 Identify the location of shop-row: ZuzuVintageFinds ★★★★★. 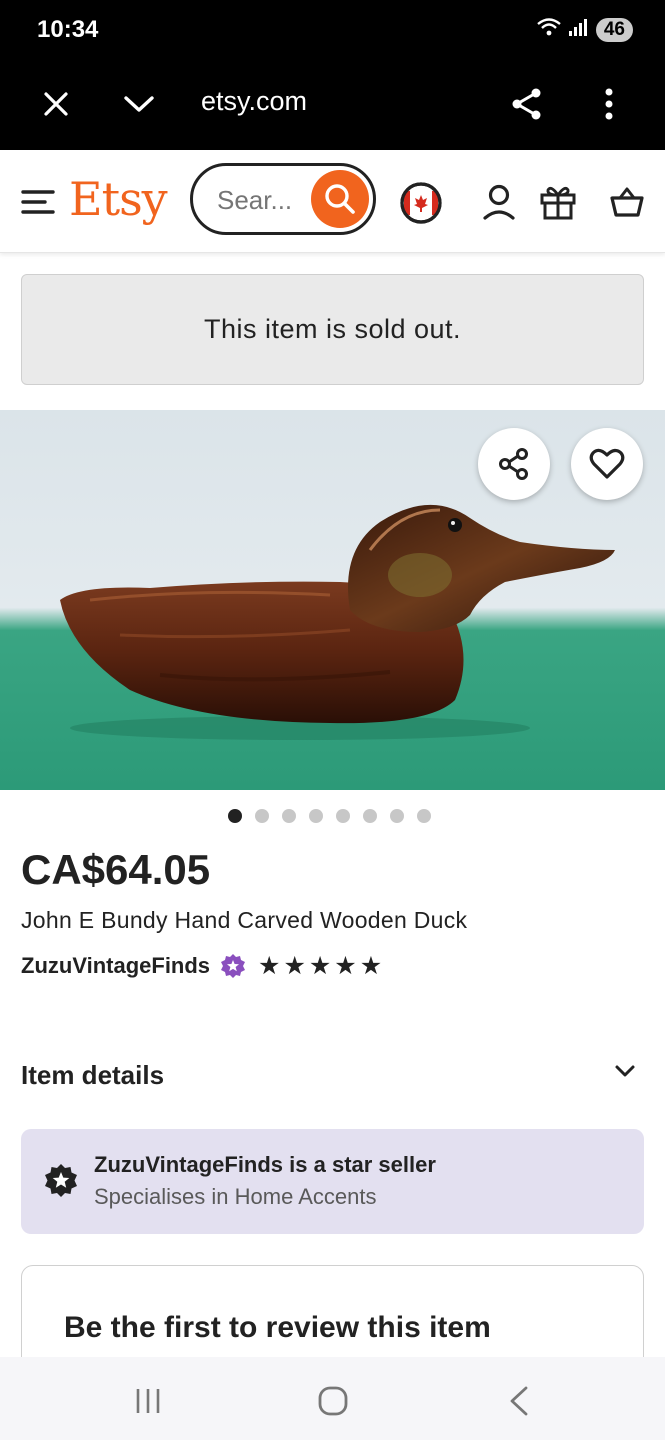
(203, 966).